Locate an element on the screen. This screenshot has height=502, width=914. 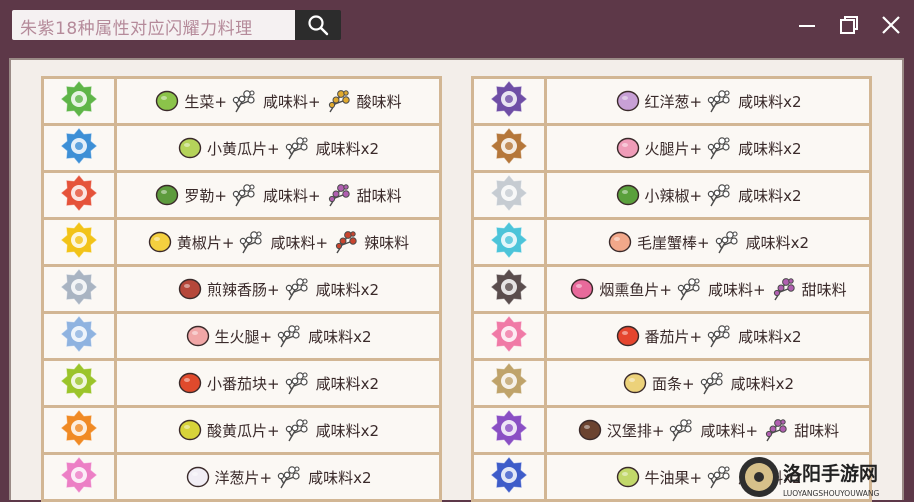
watermark: 洛阳手游网 LUOYANGSHOUYOUWANG is located at coordinates (809, 477).